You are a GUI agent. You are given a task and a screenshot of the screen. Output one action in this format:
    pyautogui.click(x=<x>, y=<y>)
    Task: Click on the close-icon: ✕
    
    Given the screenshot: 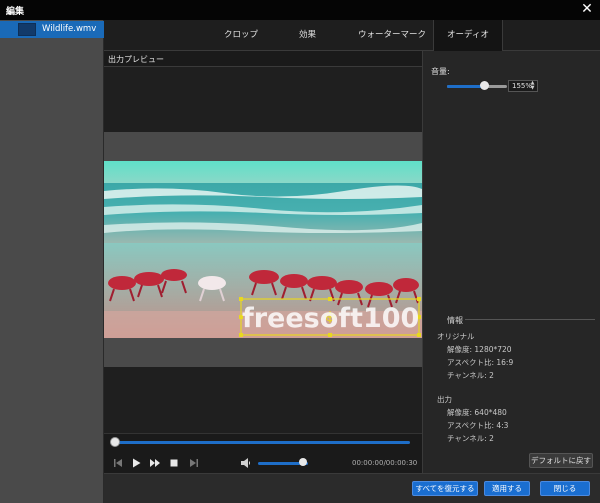 What is the action you would take?
    pyautogui.click(x=587, y=9)
    